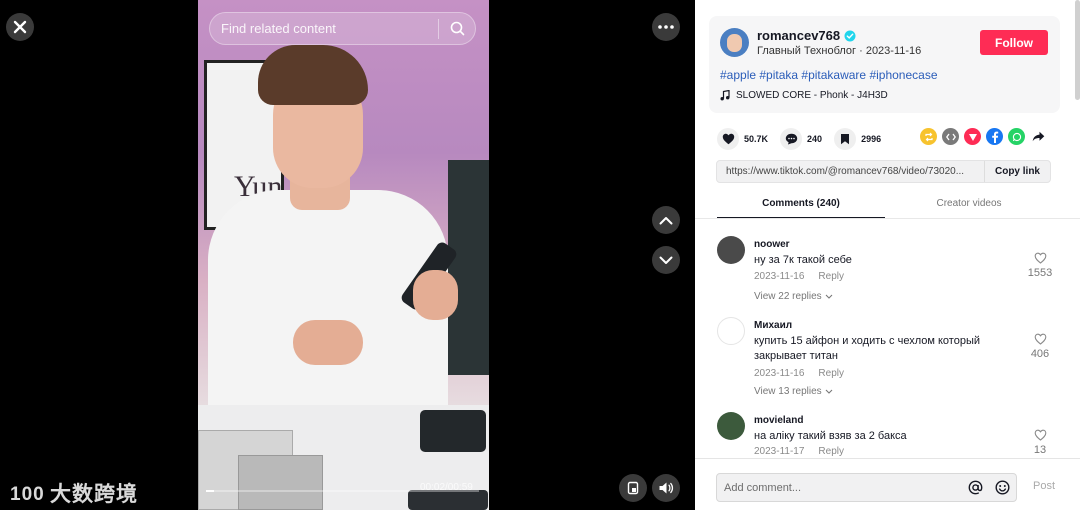 This screenshot has width=1080, height=510. I want to click on view-replies-button: View 22 replies, so click(793, 296).